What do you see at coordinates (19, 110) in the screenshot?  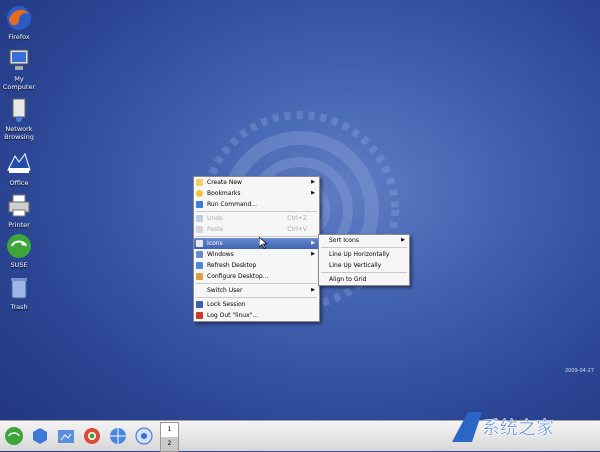 I see `network-icon` at bounding box center [19, 110].